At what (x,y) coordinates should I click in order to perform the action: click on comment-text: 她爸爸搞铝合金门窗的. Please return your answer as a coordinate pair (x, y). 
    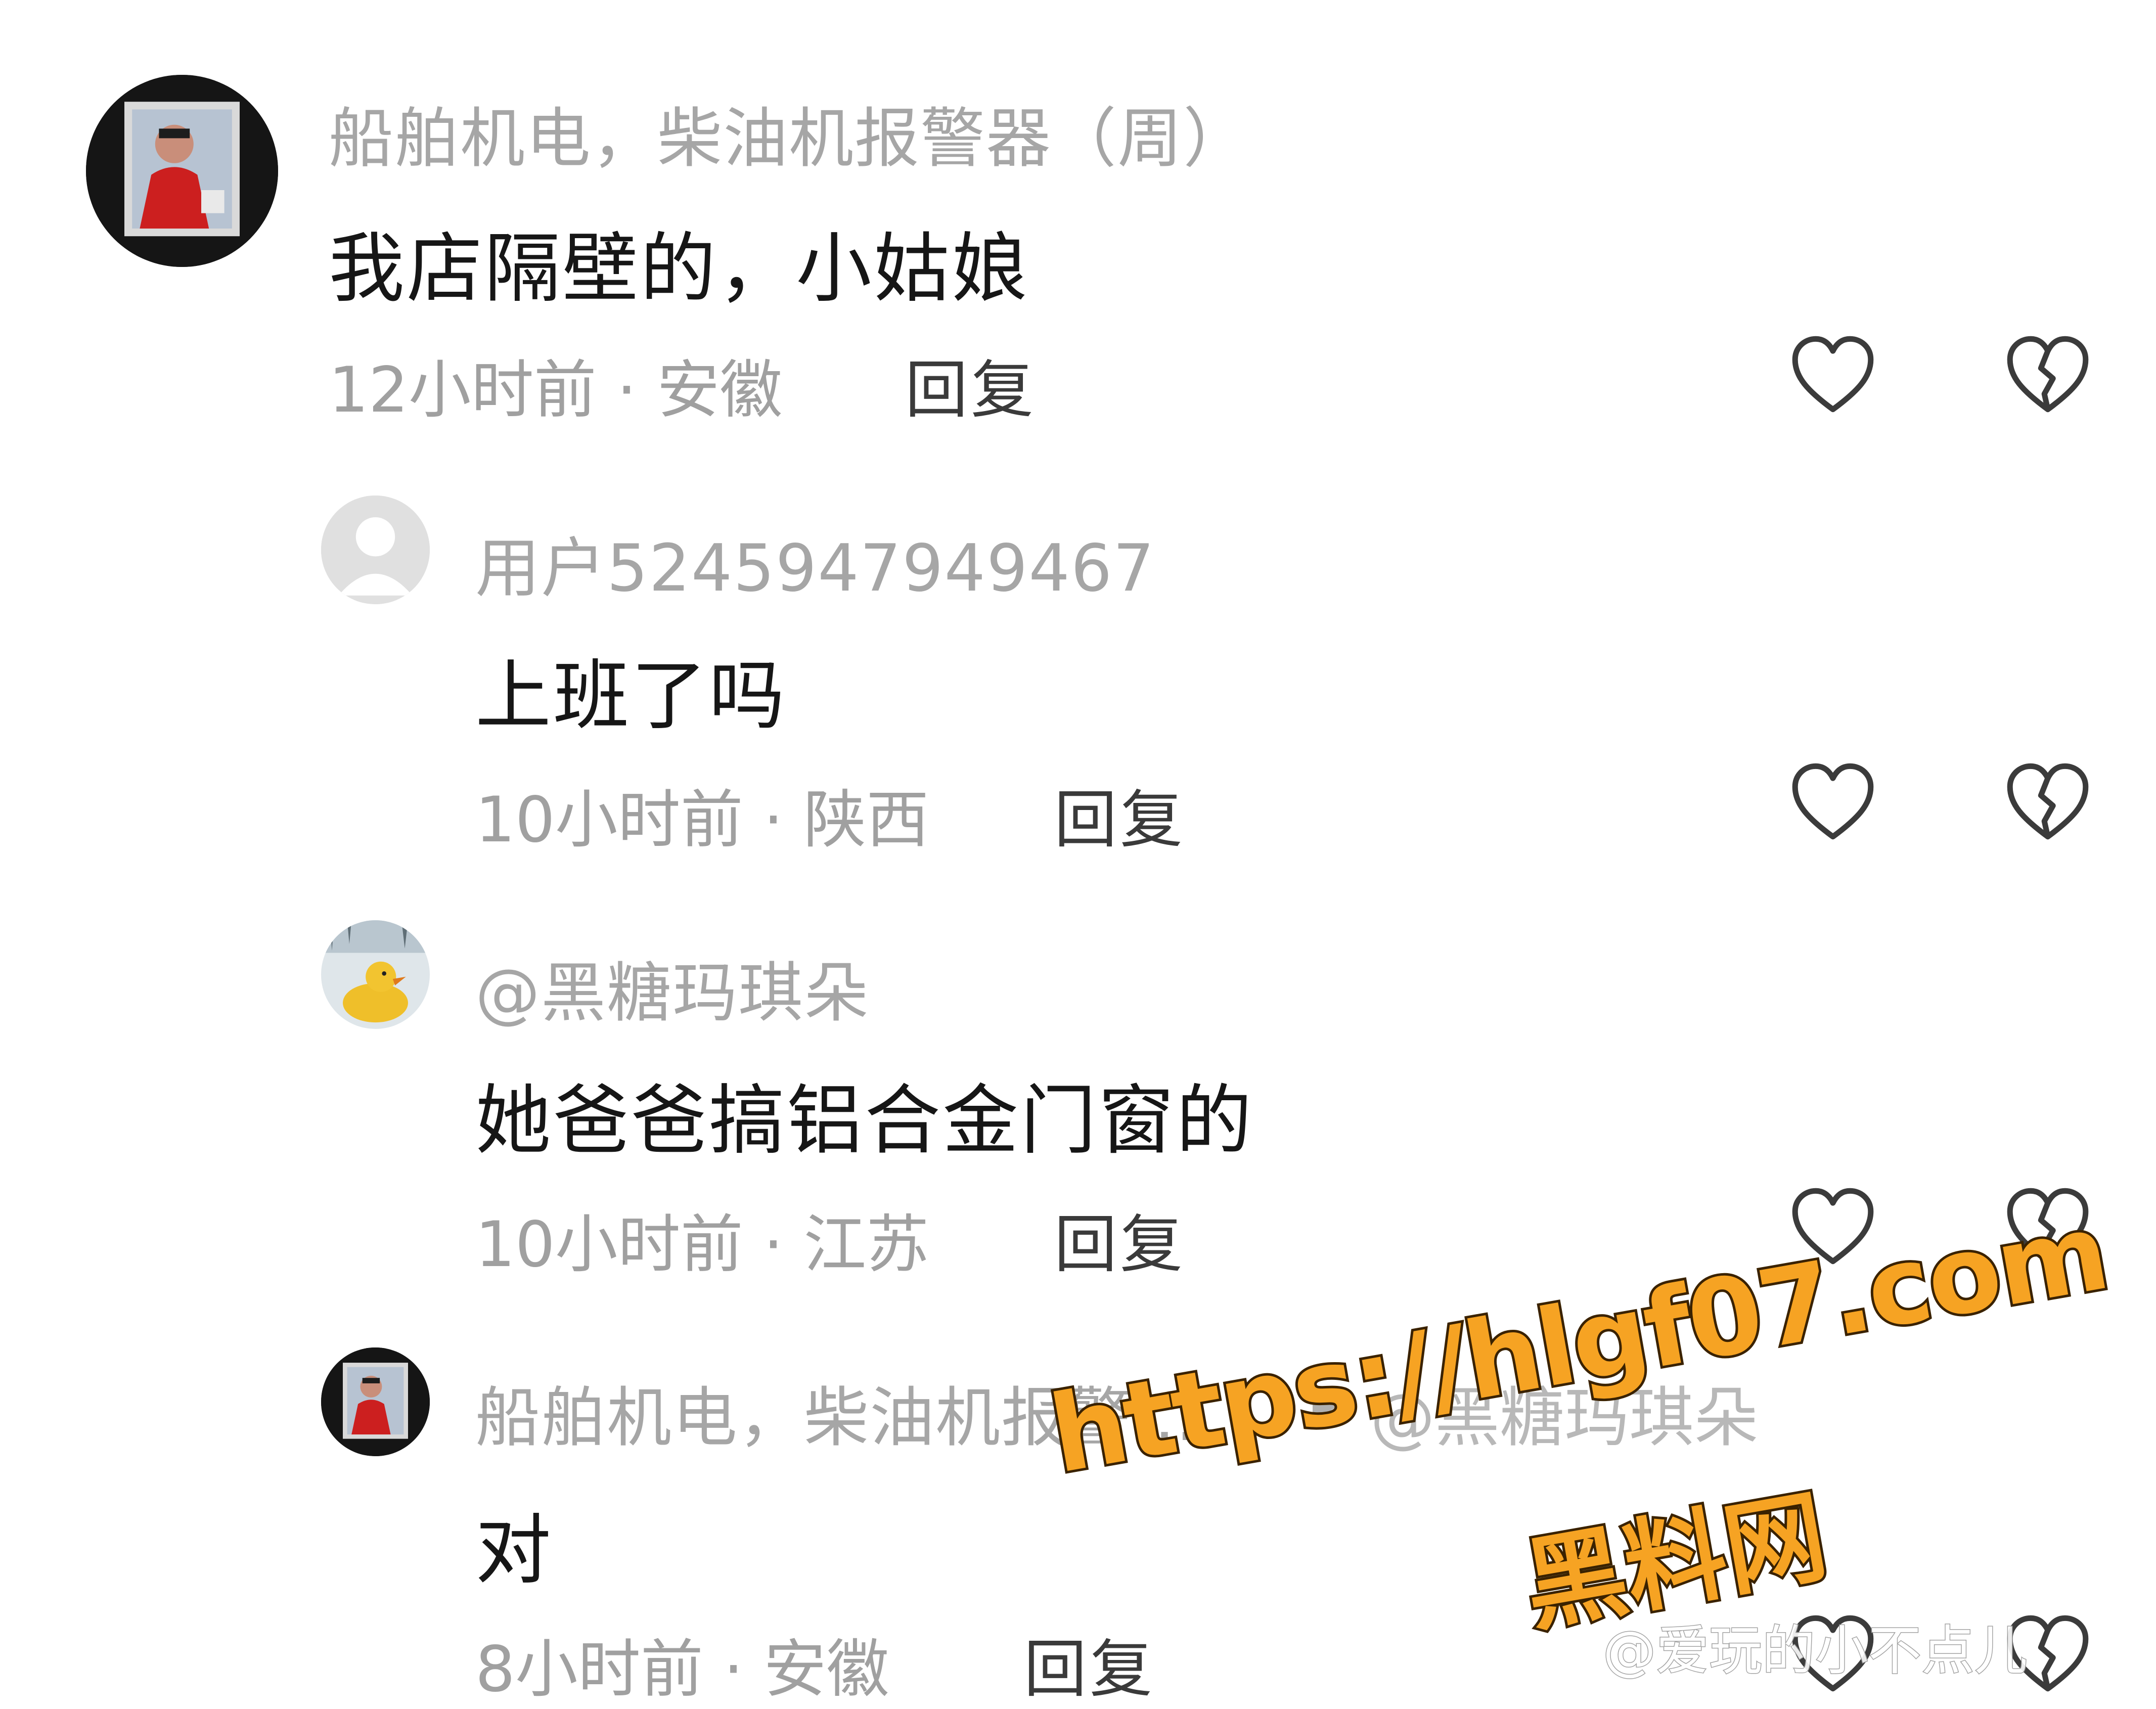
    Looking at the image, I should click on (865, 1121).